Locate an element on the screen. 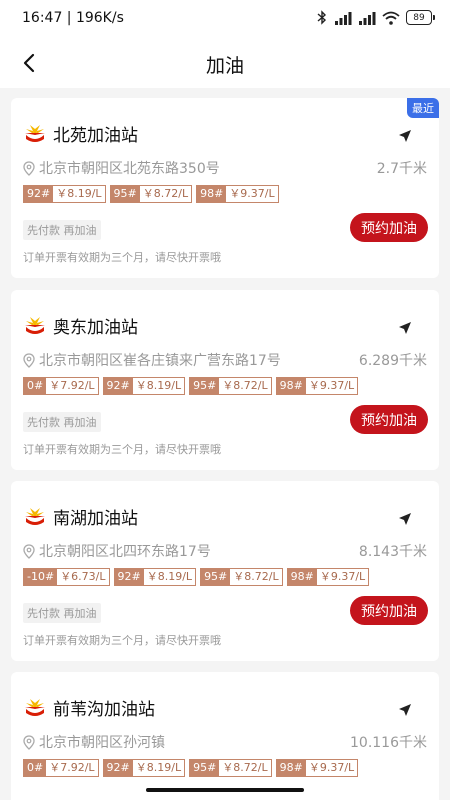  station-name: 奥东加油站 is located at coordinates (95, 328).